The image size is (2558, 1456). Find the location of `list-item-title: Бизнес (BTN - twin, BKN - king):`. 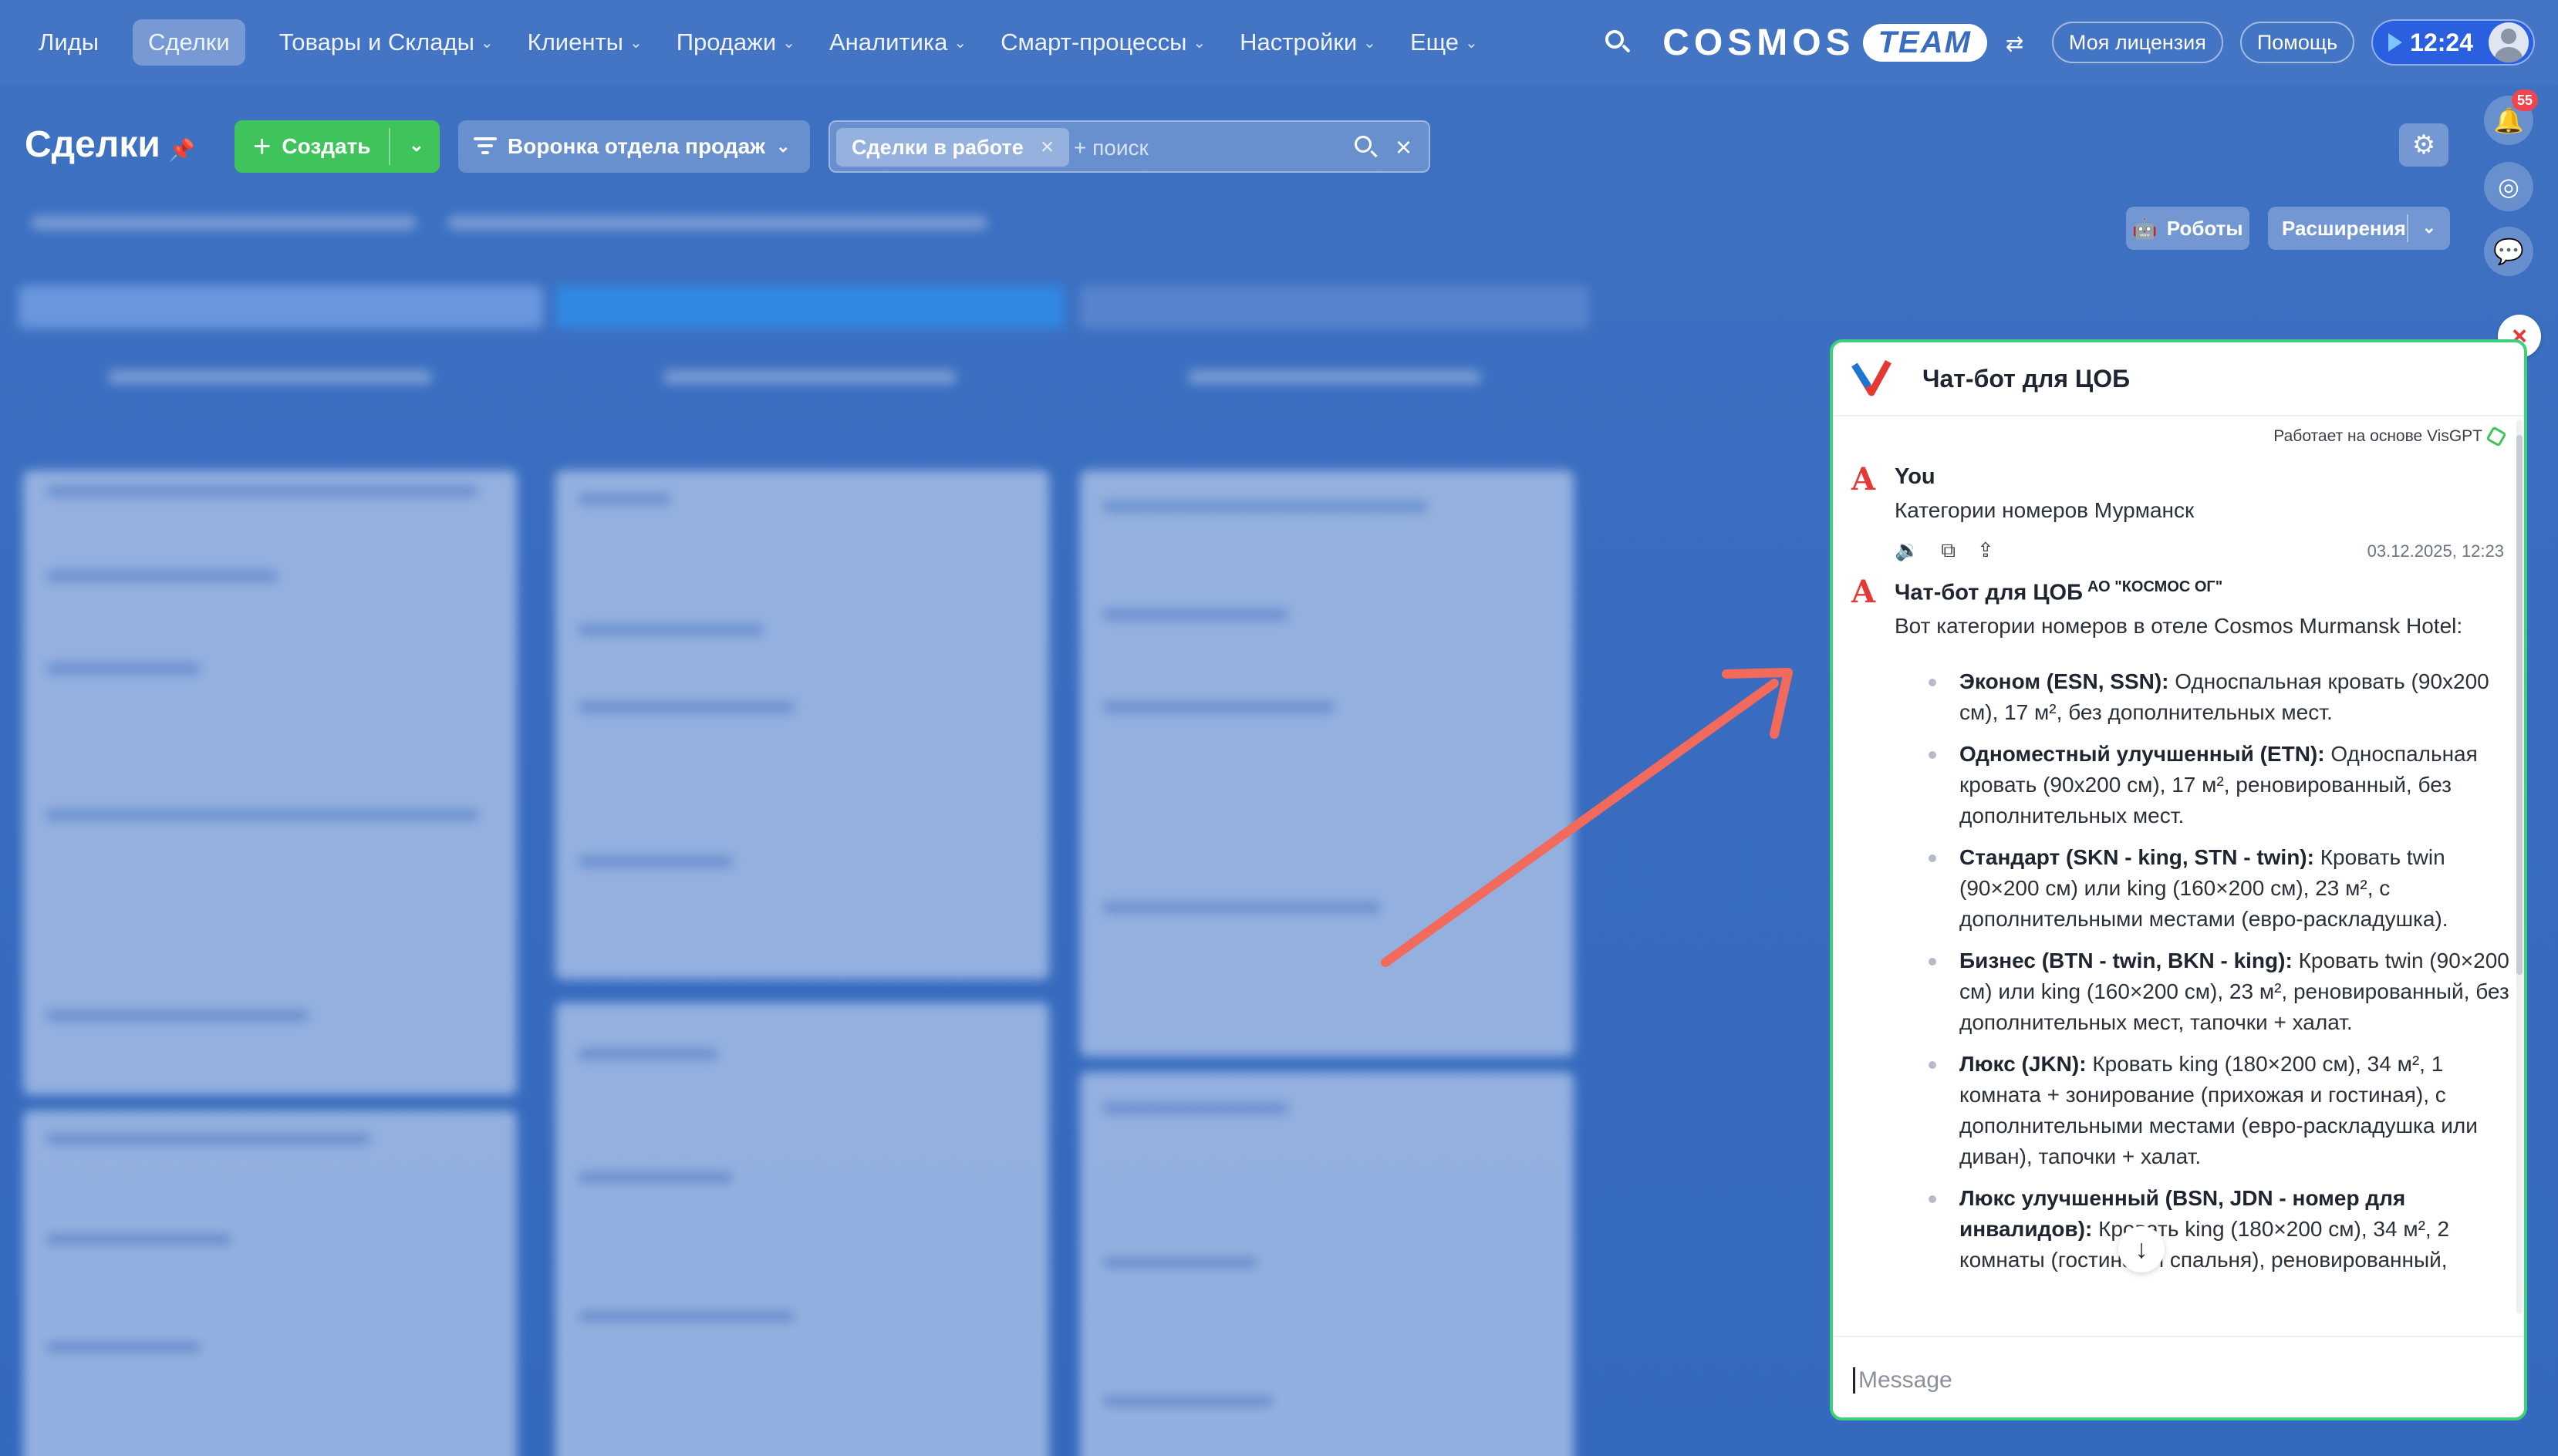

list-item-title: Бизнес (BTN - twin, BKN - king): is located at coordinates (2126, 961).